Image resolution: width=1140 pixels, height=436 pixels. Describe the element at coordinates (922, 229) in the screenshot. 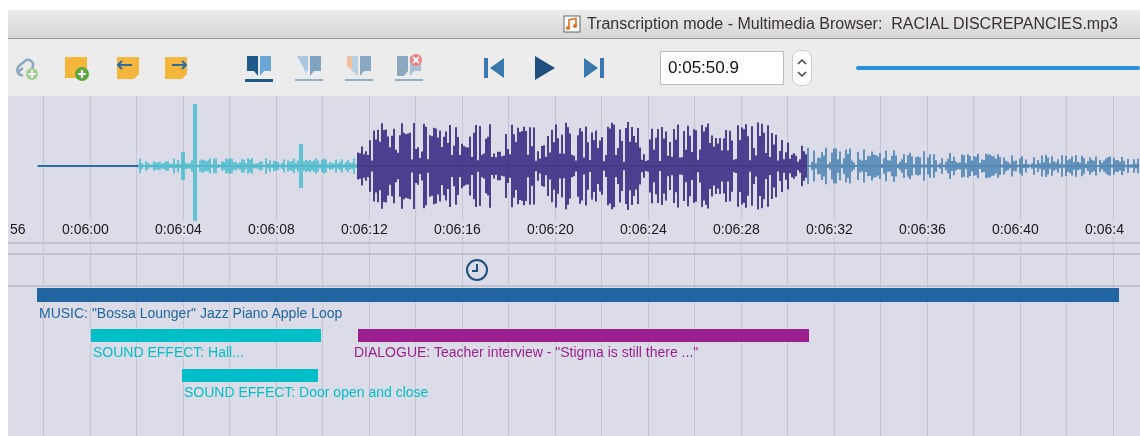

I see `time-label: 0:06:36` at that location.